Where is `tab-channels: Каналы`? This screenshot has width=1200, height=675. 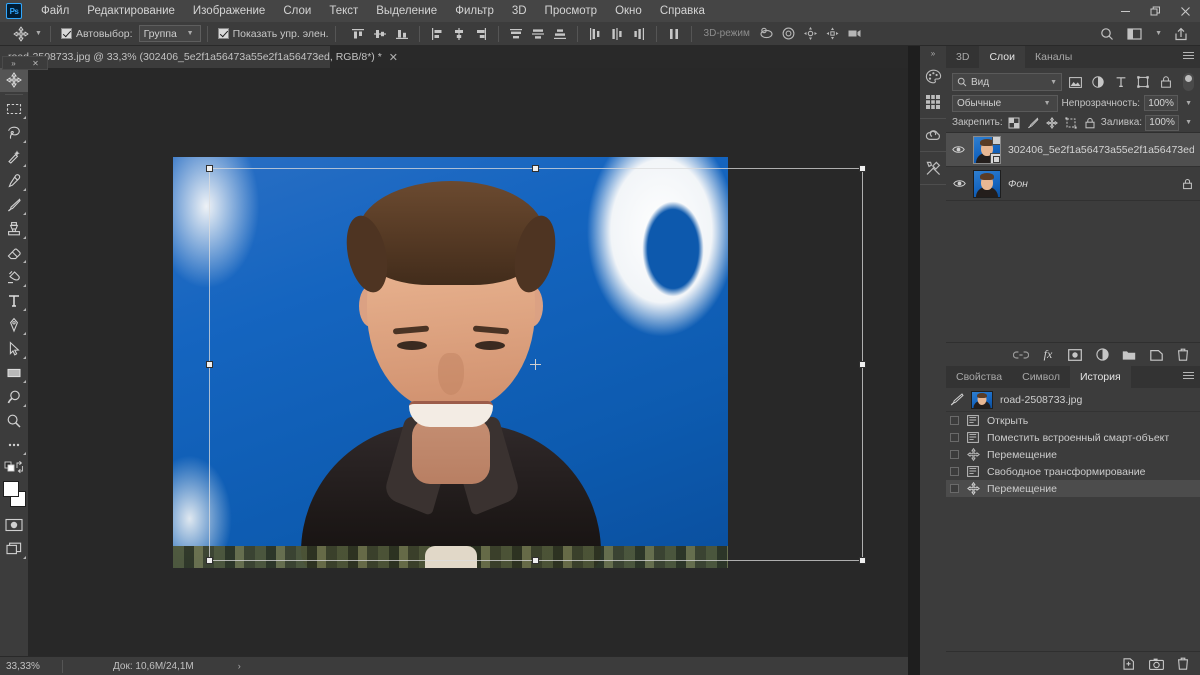
tab-channels: Каналы is located at coordinates (1053, 57).